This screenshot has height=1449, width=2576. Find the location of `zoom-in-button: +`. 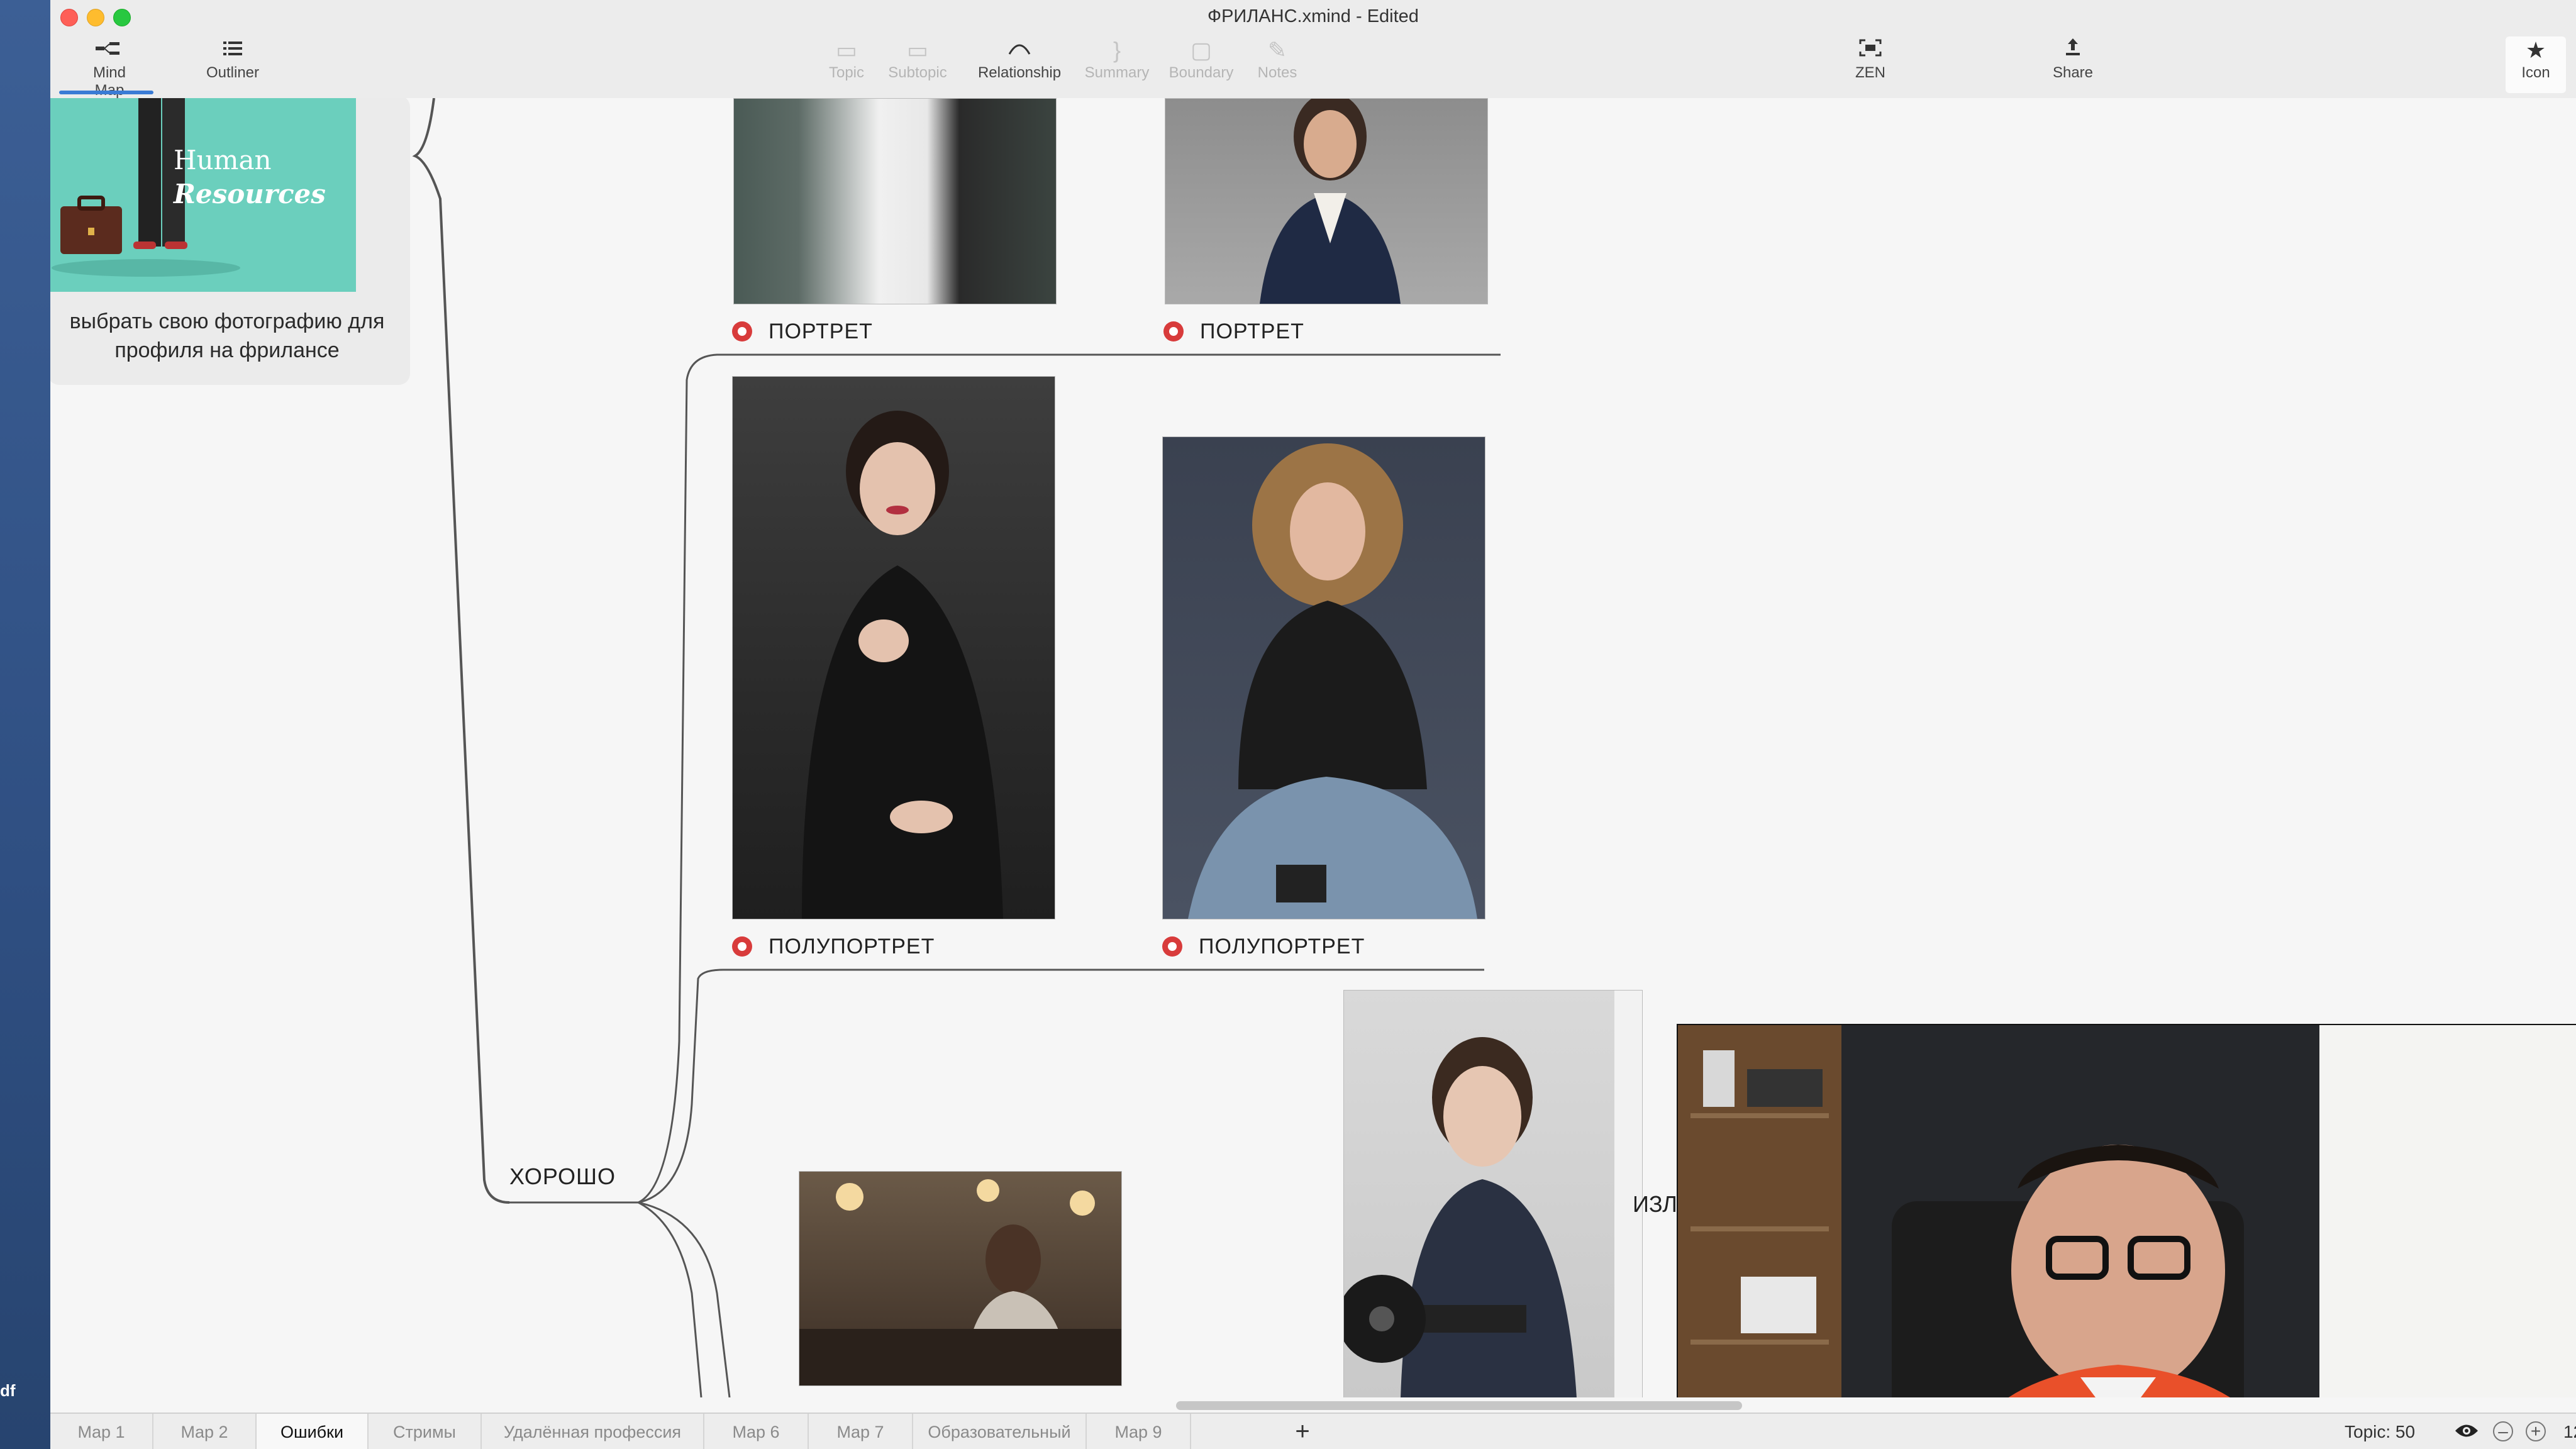

zoom-in-button: + is located at coordinates (2536, 1431).